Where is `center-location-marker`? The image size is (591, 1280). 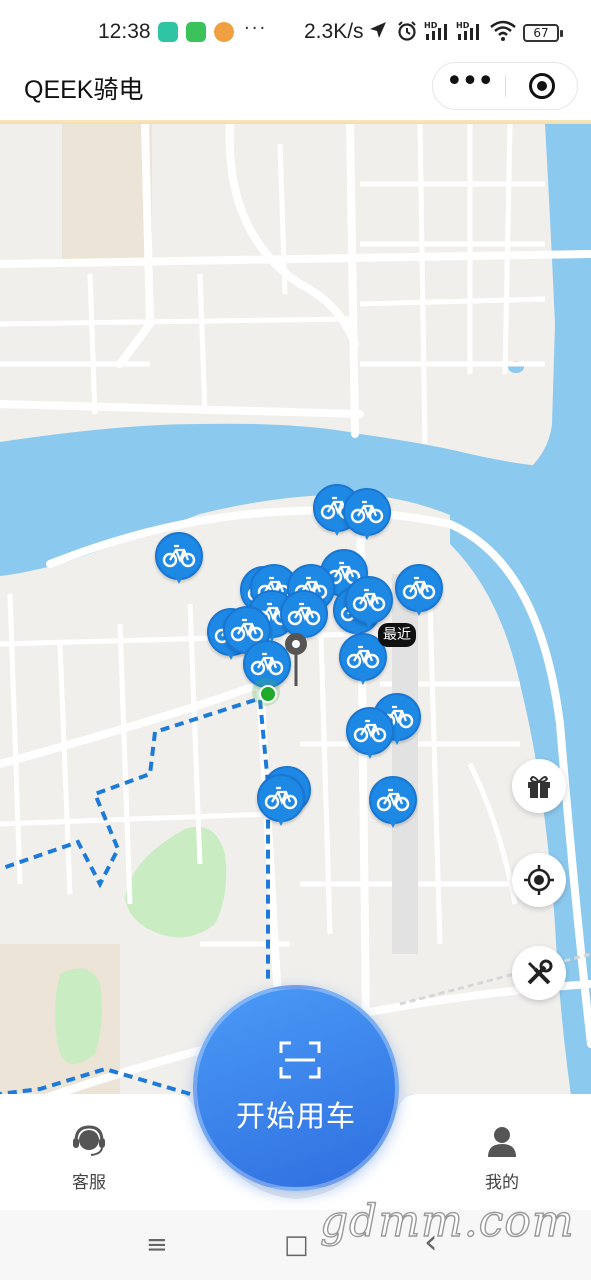
center-location-marker is located at coordinates (296, 659).